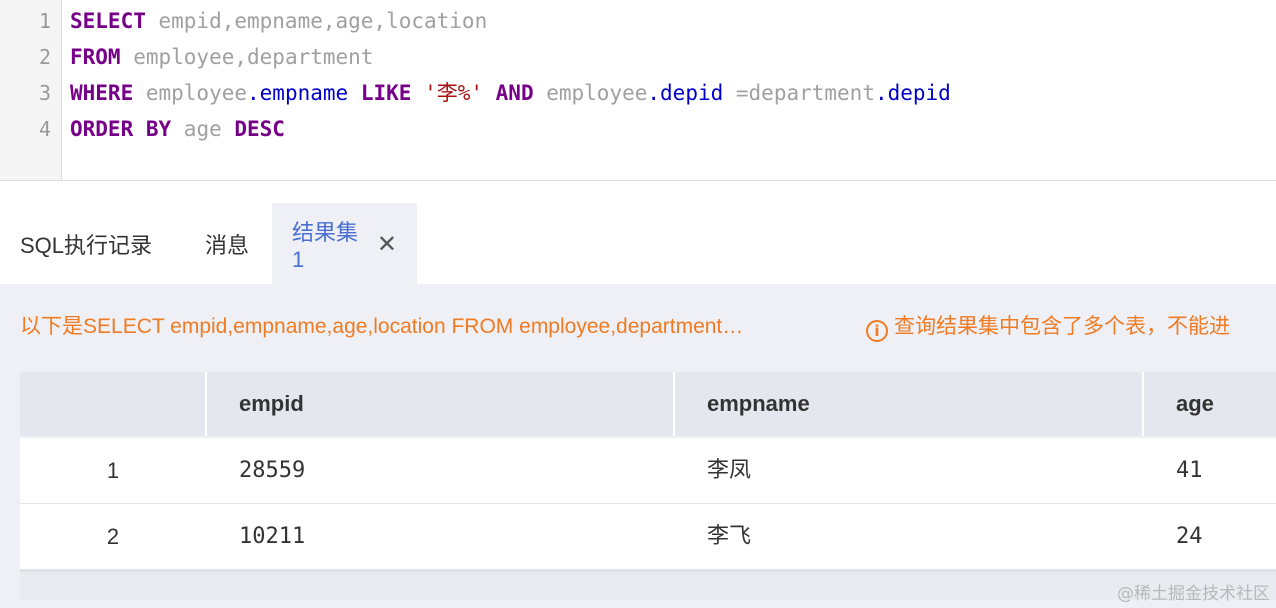 The image size is (1276, 608). Describe the element at coordinates (259, 129) in the screenshot. I see `code-token: DESC` at that location.